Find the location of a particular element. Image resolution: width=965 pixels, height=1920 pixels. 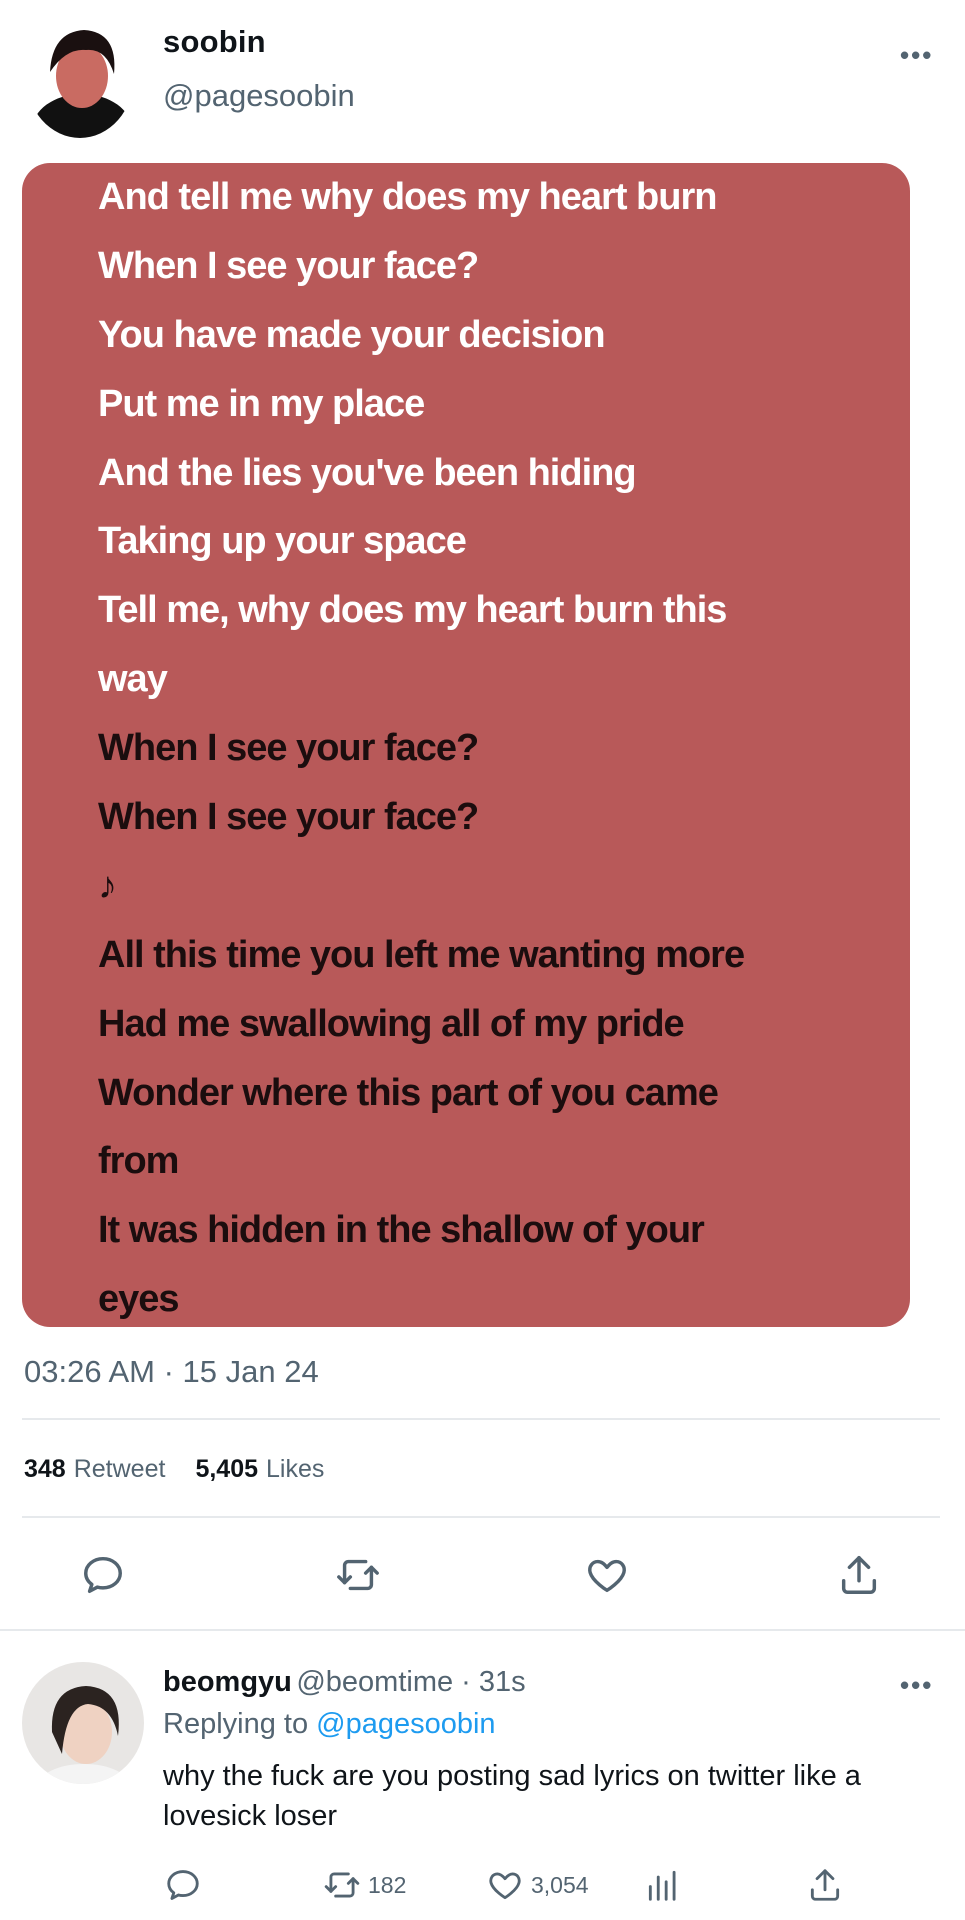

lyric-line: Wonder where this part of you came is located at coordinates (408, 1092).